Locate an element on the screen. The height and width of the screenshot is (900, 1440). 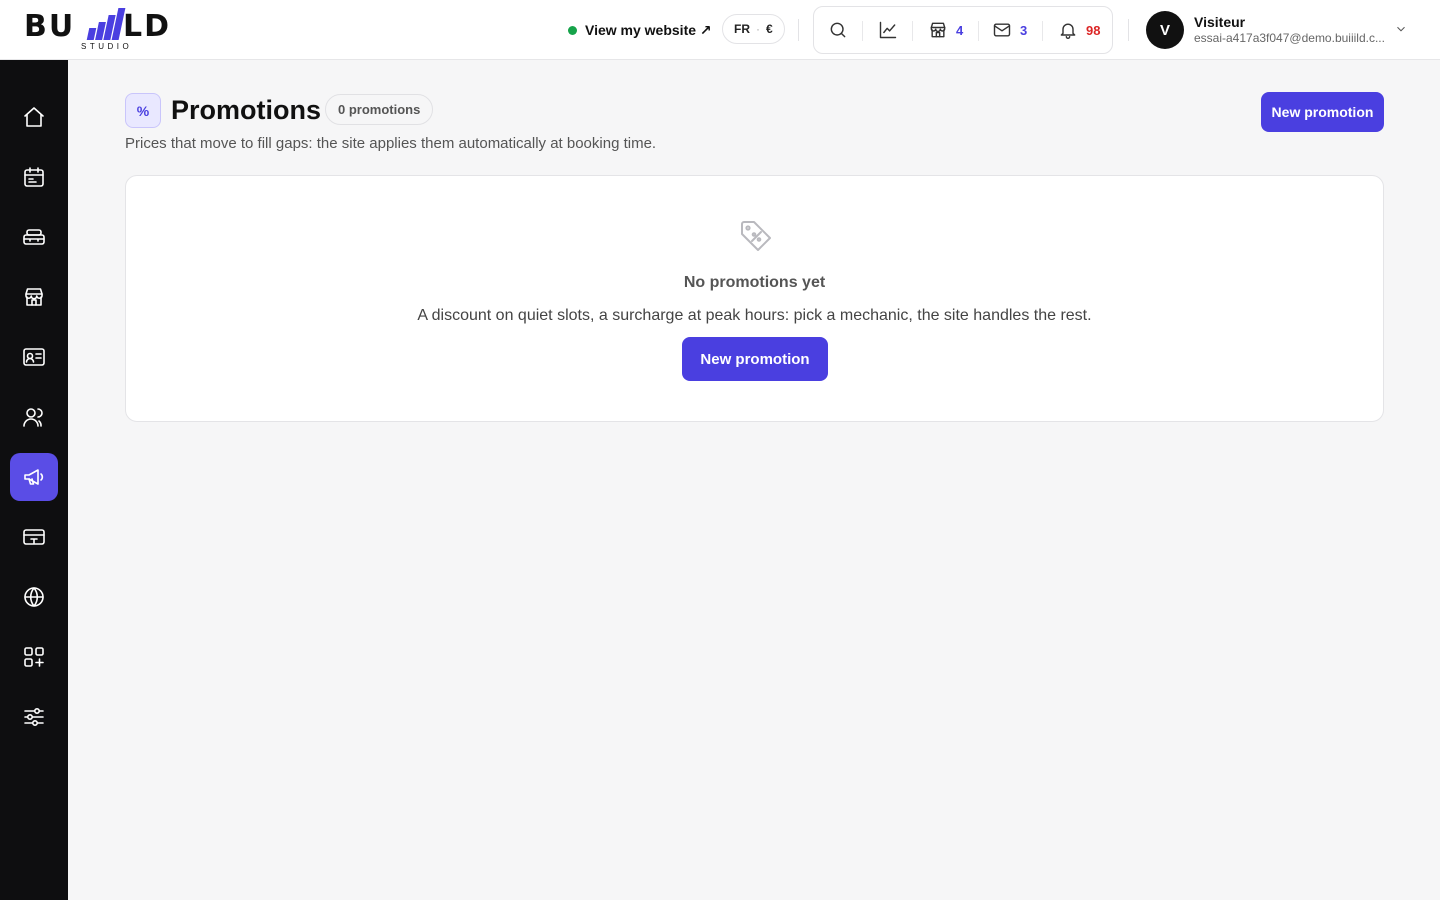
services-icon is located at coordinates (34, 237).